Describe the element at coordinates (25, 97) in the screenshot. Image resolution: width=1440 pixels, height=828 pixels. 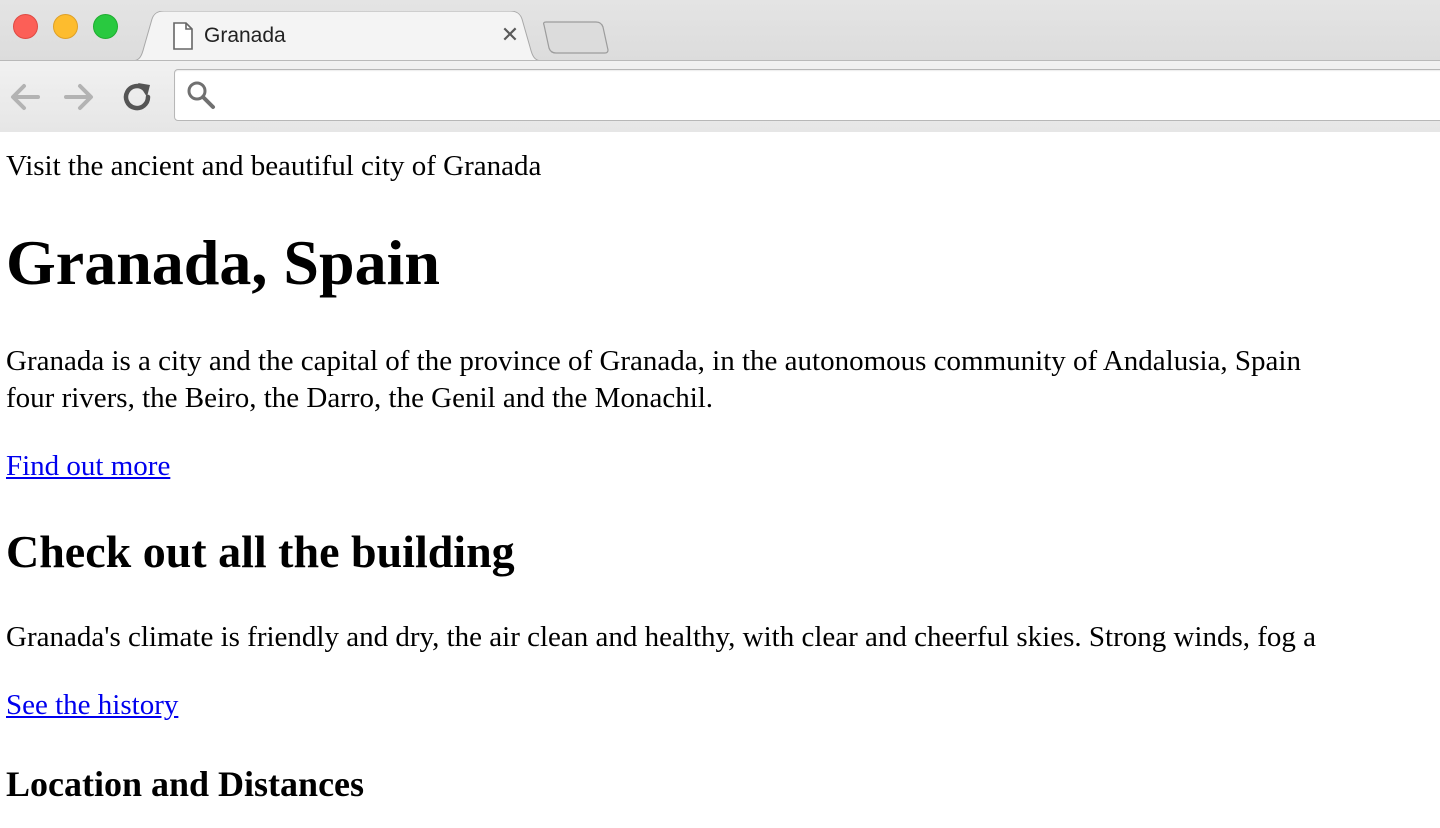
I see `back-arrow-icon` at that location.